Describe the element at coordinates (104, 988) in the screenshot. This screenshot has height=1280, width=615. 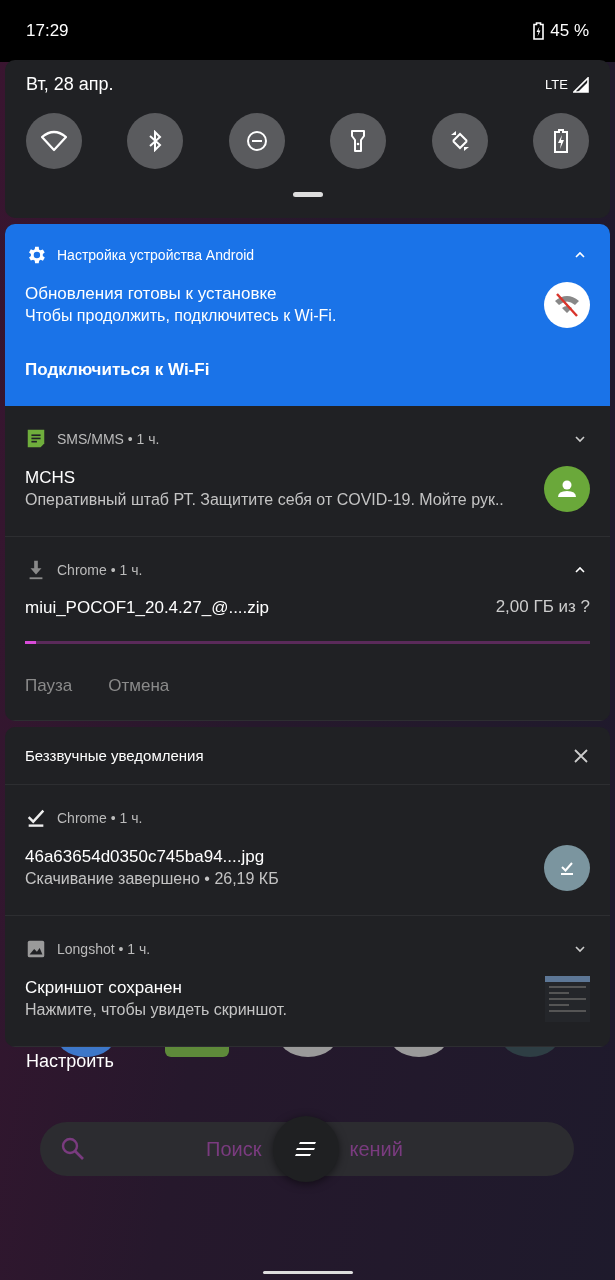
I see `notification-title: Скриншот сохранен` at that location.